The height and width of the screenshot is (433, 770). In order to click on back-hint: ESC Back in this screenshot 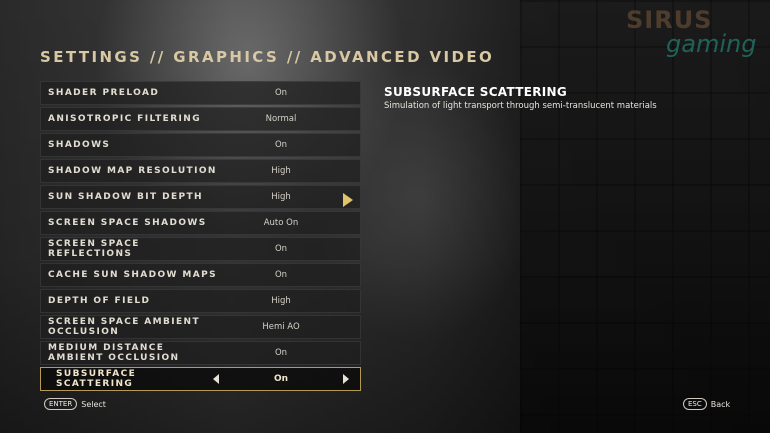, I will do `click(706, 404)`.